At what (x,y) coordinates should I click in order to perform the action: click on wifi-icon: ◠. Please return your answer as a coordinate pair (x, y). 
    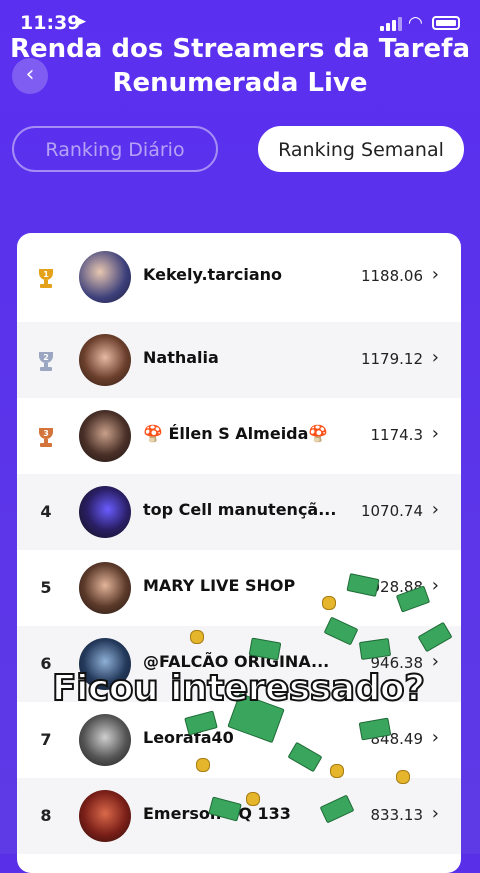
    Looking at the image, I should click on (415, 23).